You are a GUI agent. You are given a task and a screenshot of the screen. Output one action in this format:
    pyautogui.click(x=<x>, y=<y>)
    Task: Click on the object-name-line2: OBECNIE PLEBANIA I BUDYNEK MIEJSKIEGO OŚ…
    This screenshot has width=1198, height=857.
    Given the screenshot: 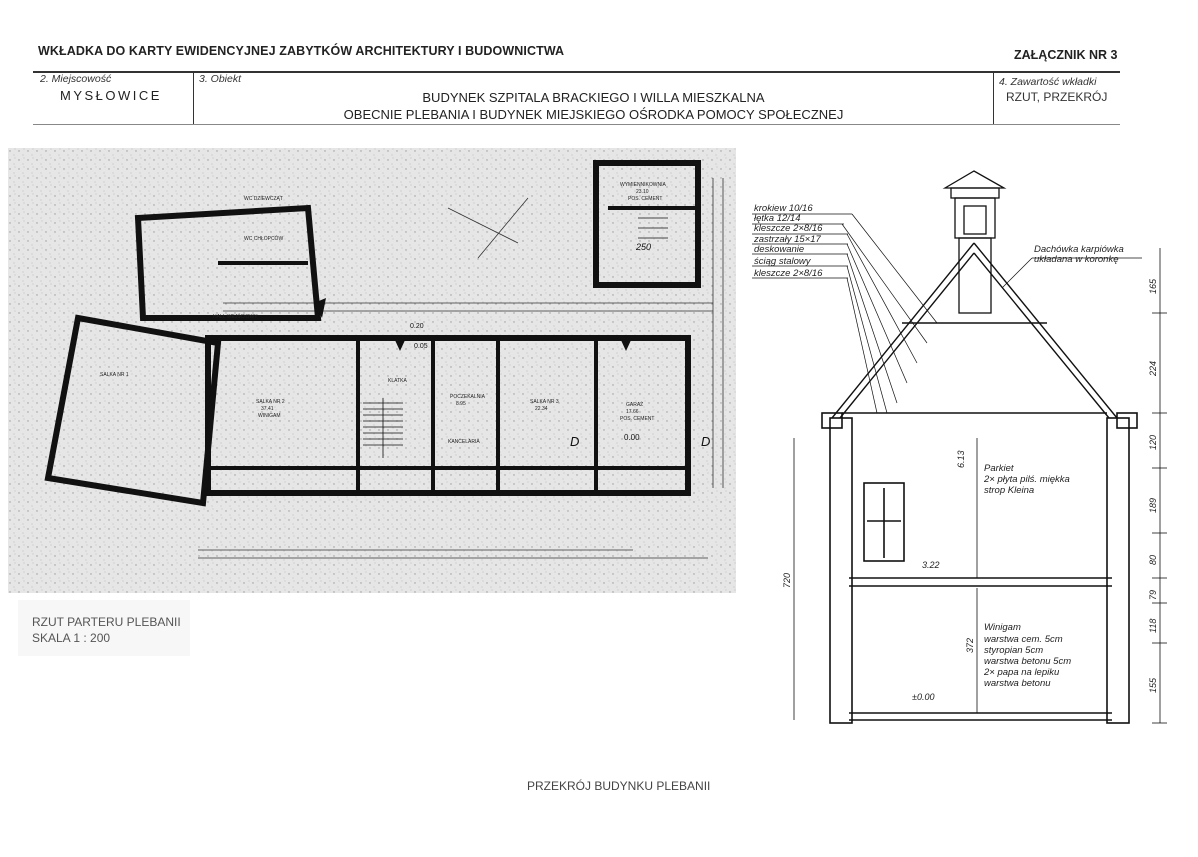 What is the action you would take?
    pyautogui.click(x=593, y=114)
    